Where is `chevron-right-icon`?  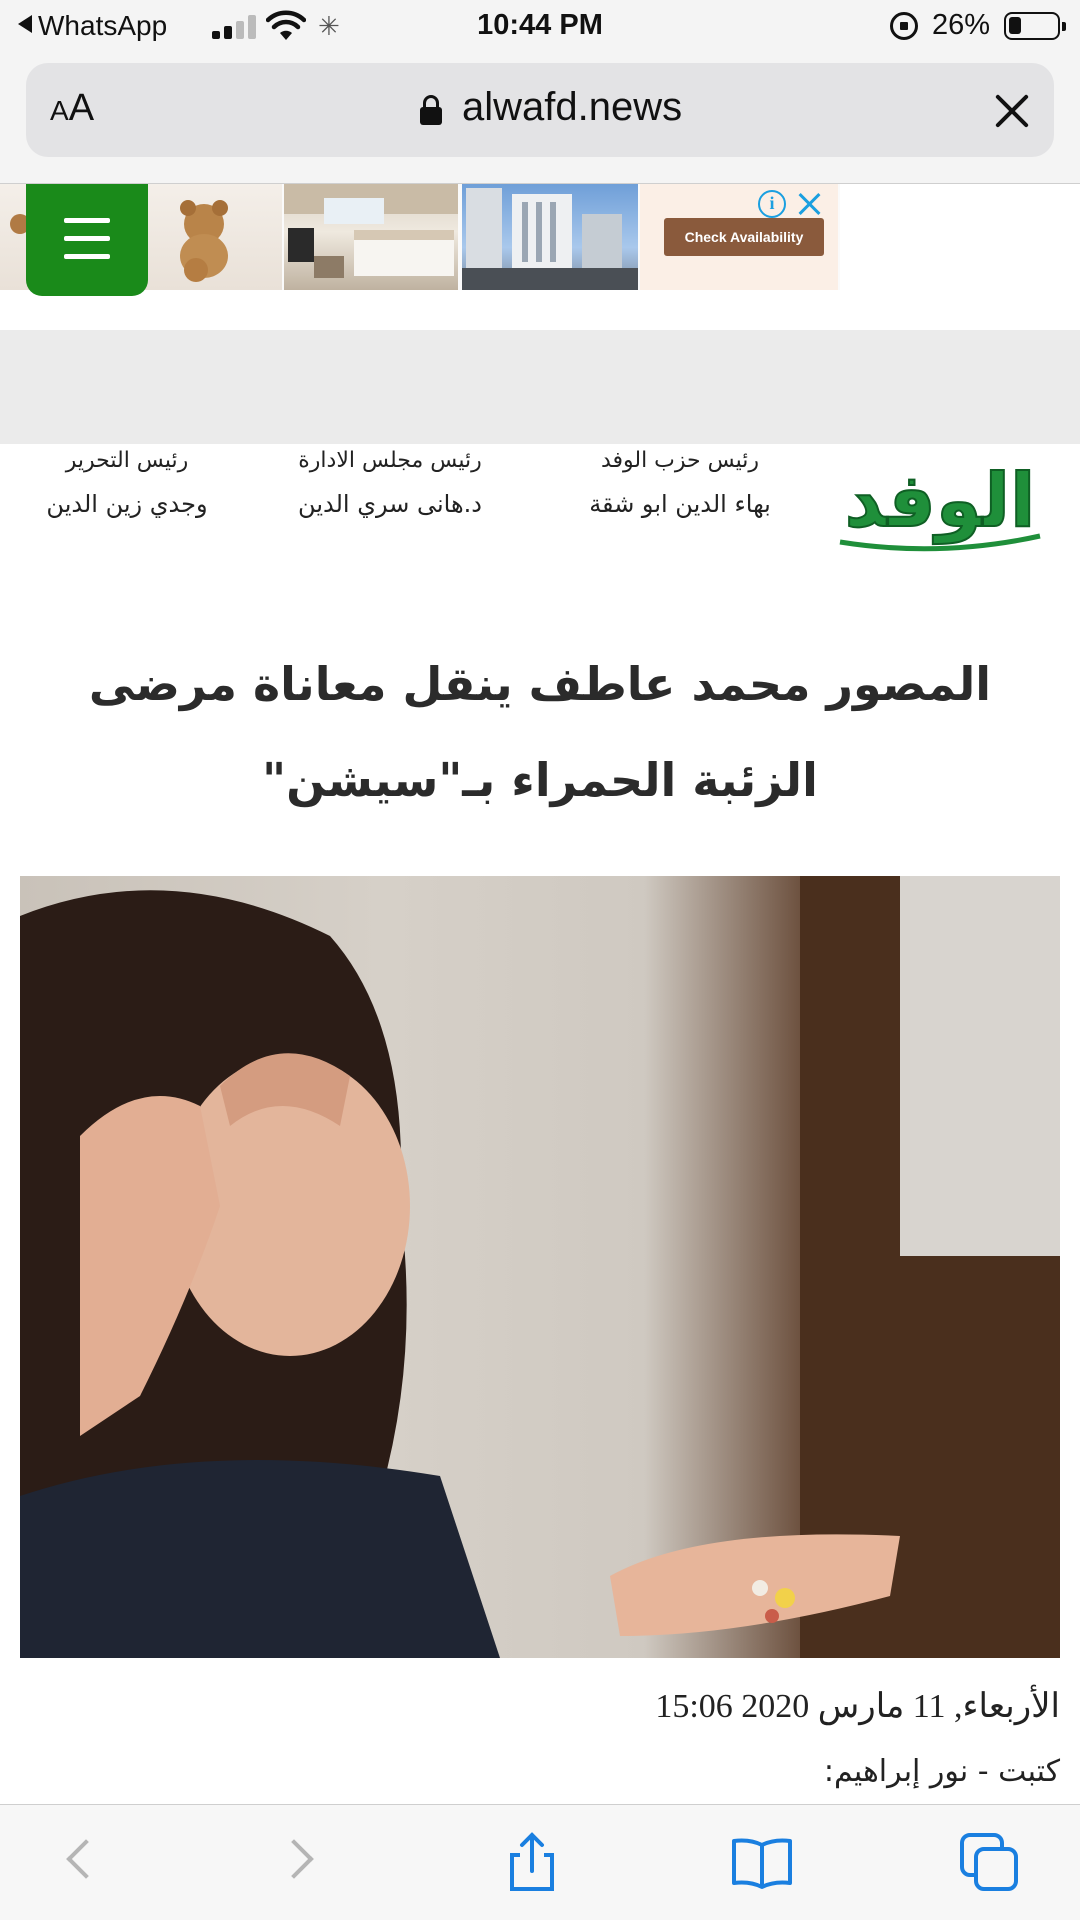 chevron-right-icon is located at coordinates (294, 1859).